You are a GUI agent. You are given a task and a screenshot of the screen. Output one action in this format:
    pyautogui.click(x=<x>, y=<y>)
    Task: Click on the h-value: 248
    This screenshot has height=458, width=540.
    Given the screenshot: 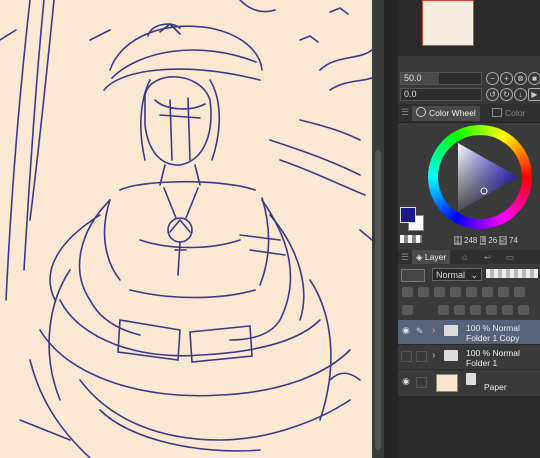 What is the action you would take?
    pyautogui.click(x=471, y=240)
    